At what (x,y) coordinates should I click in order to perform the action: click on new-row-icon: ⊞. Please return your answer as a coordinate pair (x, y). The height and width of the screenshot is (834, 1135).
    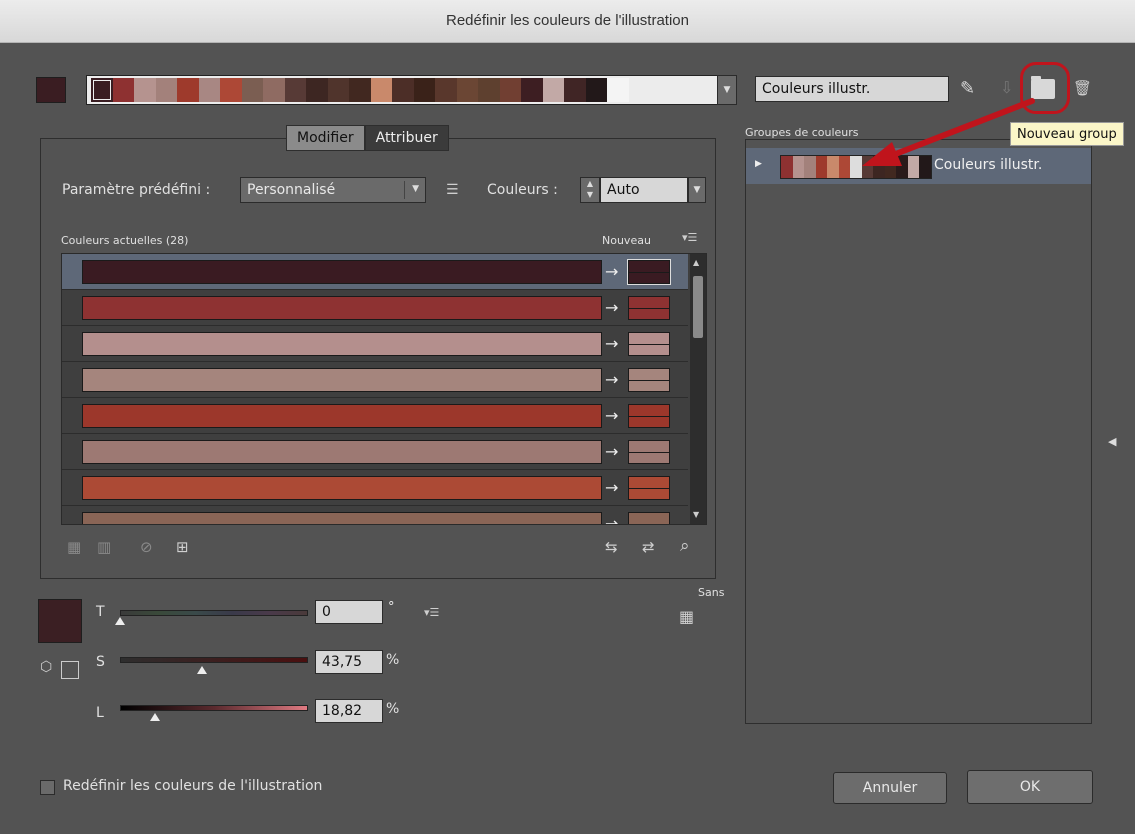
    Looking at the image, I should click on (182, 547).